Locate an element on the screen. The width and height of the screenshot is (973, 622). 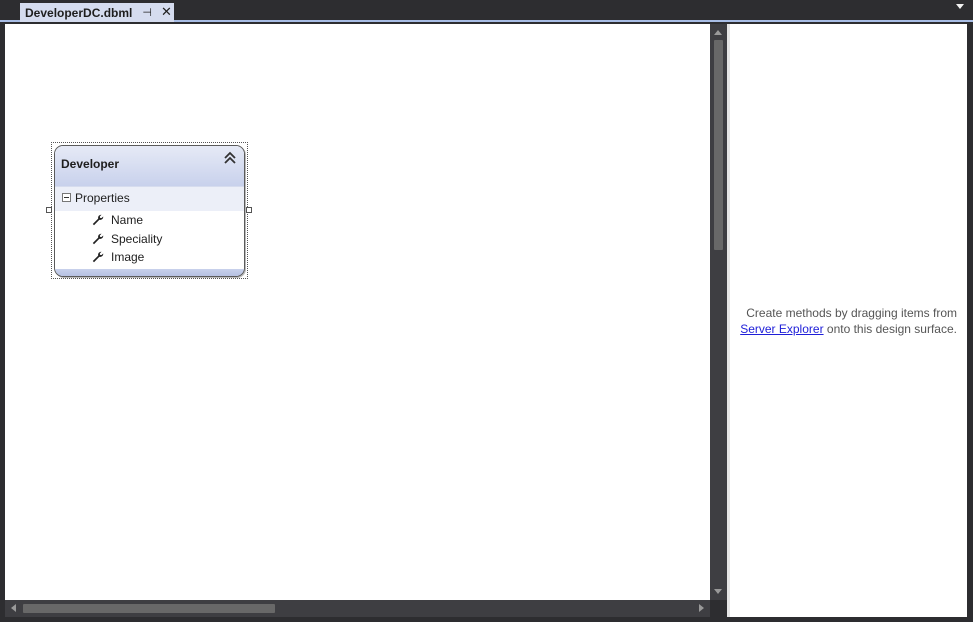
section-label: Properties is located at coordinates (102, 198).